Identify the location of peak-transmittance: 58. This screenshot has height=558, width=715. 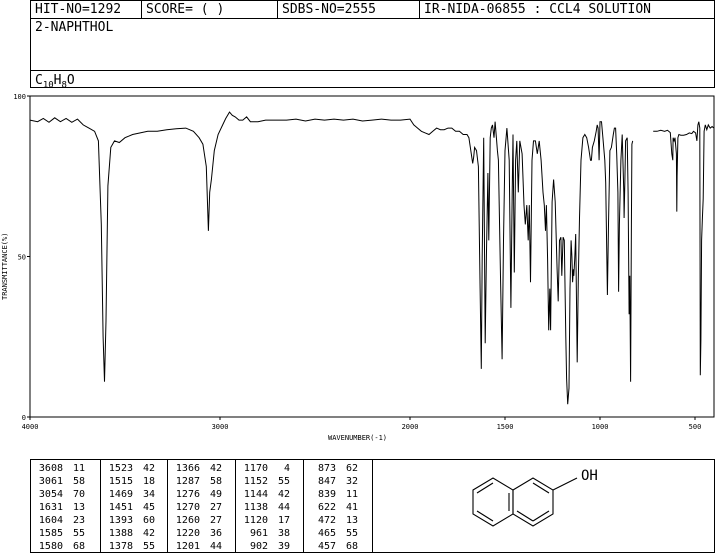
(215, 481).